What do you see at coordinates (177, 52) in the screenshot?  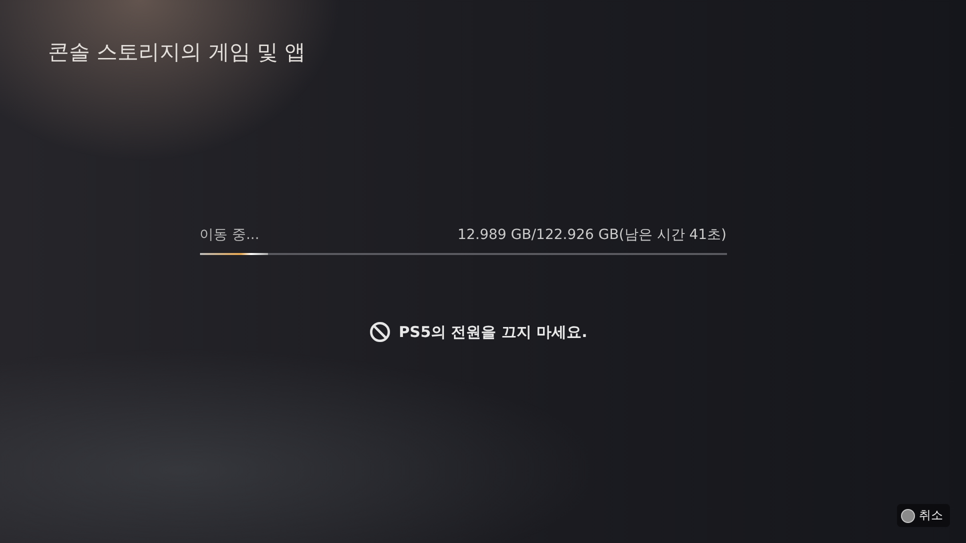 I see `page-title: 콘솔 스토리지의 게임 및 앱` at bounding box center [177, 52].